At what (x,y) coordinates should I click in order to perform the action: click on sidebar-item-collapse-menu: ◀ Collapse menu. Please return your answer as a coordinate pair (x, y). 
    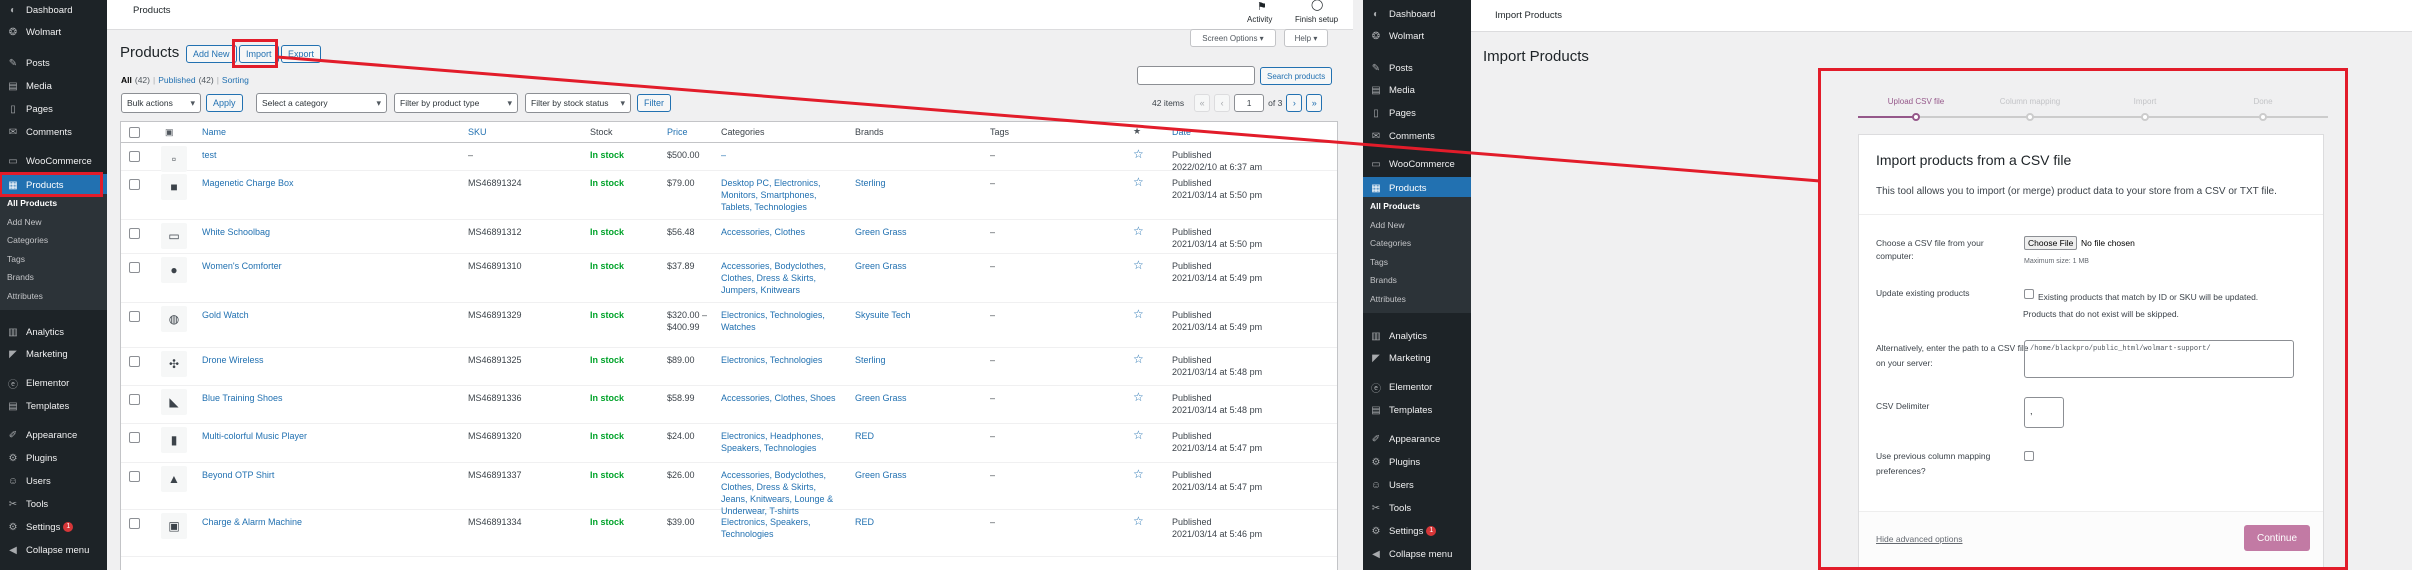
    Looking at the image, I should click on (1417, 554).